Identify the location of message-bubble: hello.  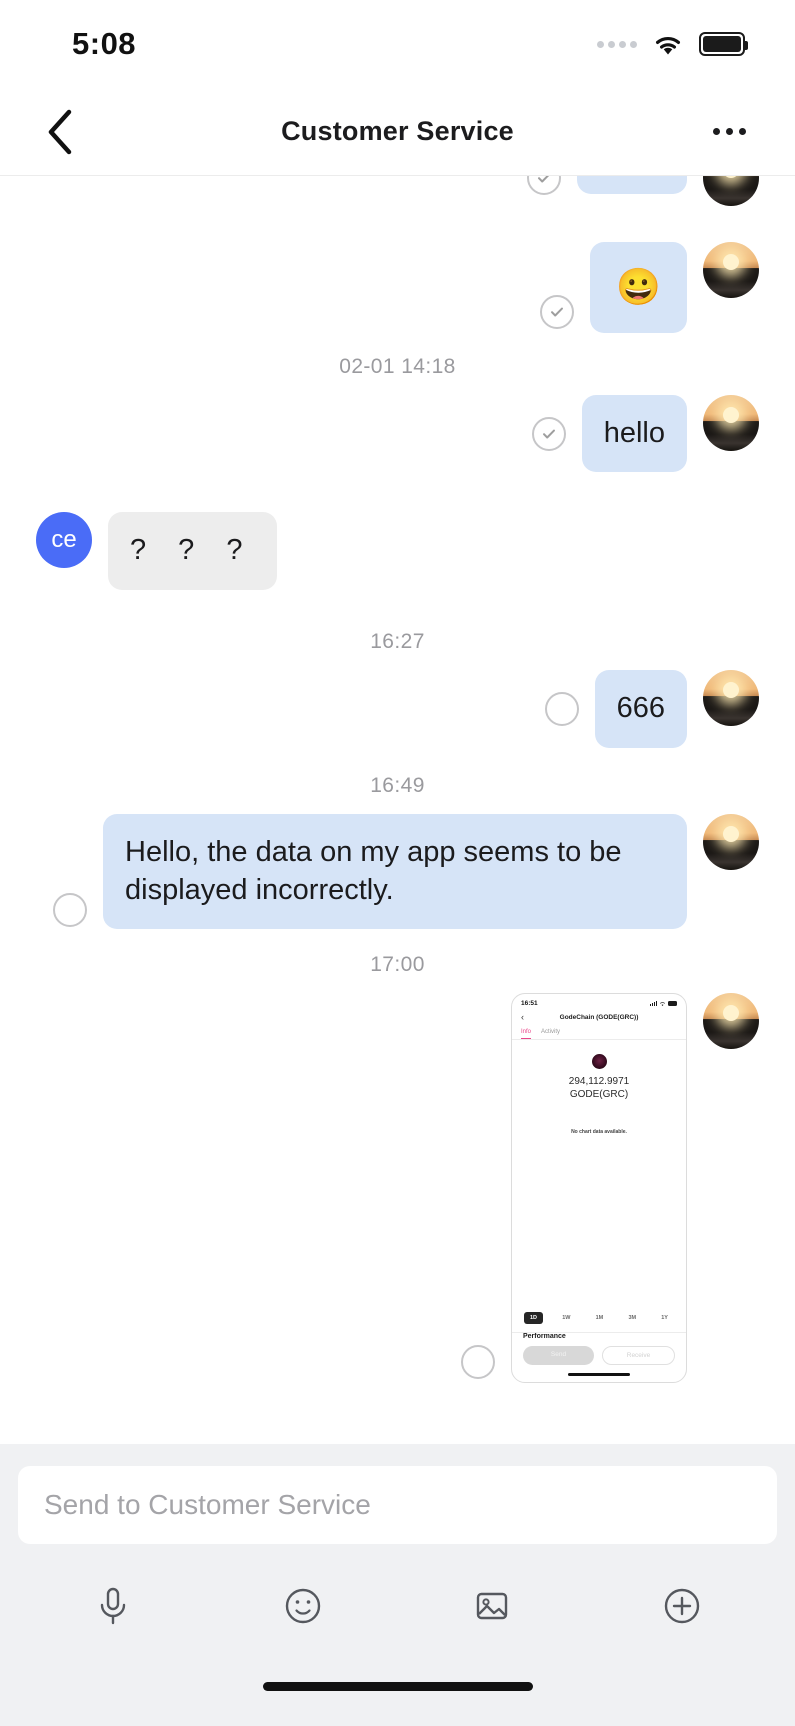
(634, 433).